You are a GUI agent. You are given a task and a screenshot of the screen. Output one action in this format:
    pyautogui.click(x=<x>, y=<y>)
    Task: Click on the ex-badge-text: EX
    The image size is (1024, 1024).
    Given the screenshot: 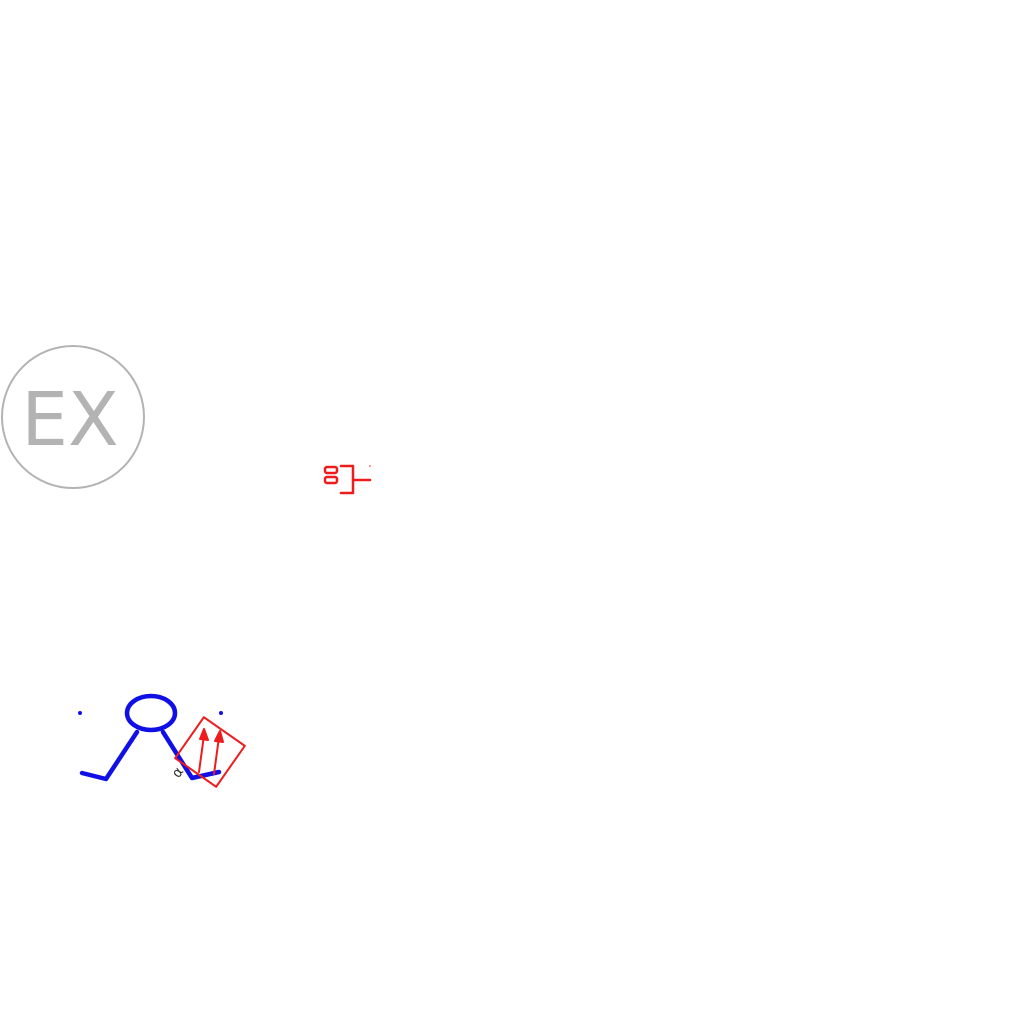 What is the action you would take?
    pyautogui.click(x=69, y=420)
    